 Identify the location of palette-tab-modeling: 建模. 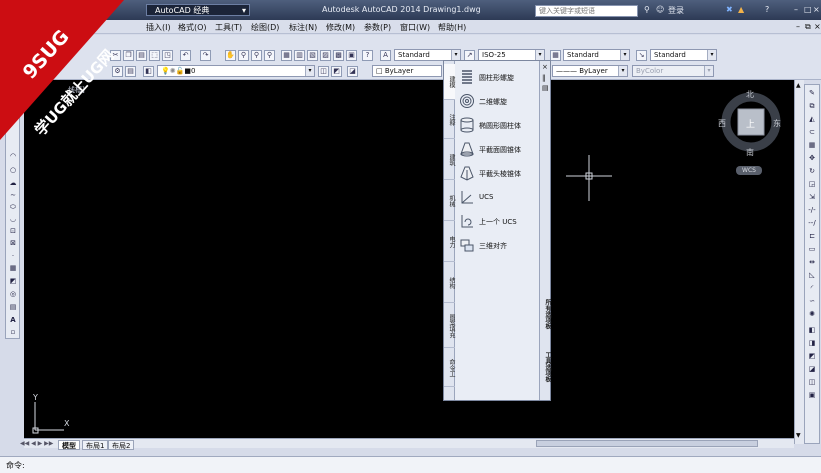
(449, 82).